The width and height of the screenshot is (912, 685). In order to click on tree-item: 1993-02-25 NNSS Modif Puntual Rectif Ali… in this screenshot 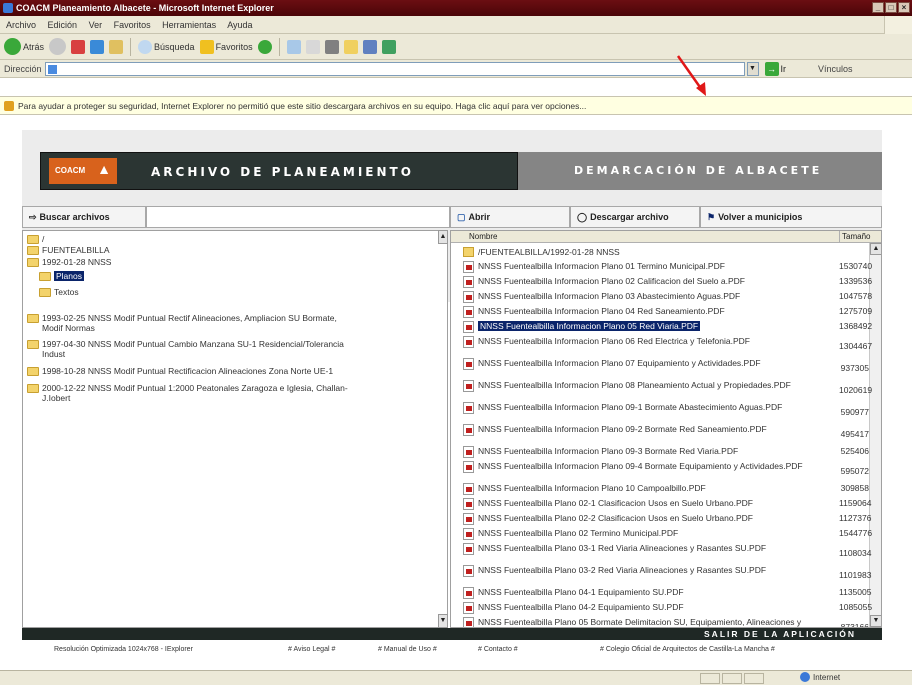, I will do `click(192, 323)`.